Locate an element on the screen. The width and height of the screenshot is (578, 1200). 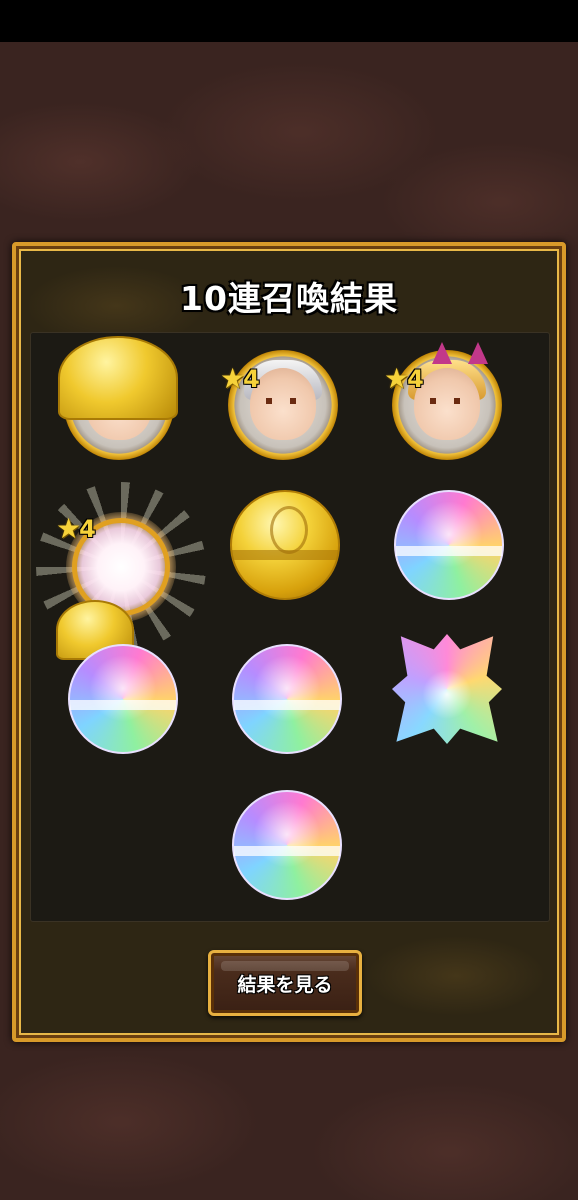
gold-capsule-icon is located at coordinates (285, 545).